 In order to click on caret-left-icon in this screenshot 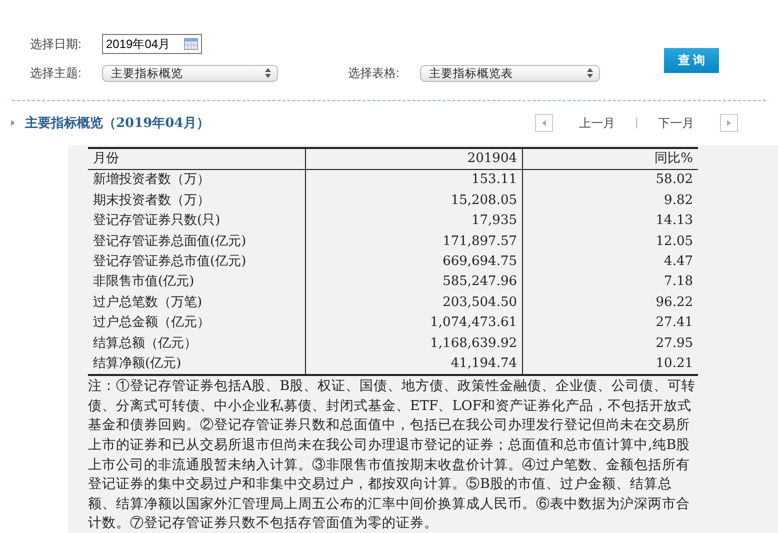, I will do `click(544, 123)`.